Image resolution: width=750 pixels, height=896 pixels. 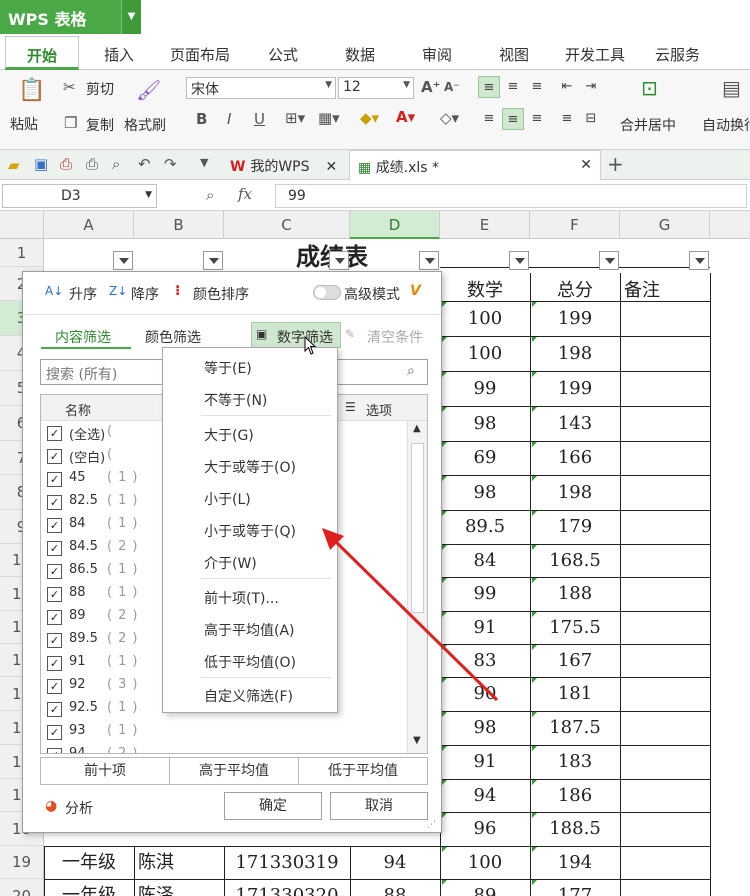 I want to click on options-icon: ☰, so click(x=350, y=407).